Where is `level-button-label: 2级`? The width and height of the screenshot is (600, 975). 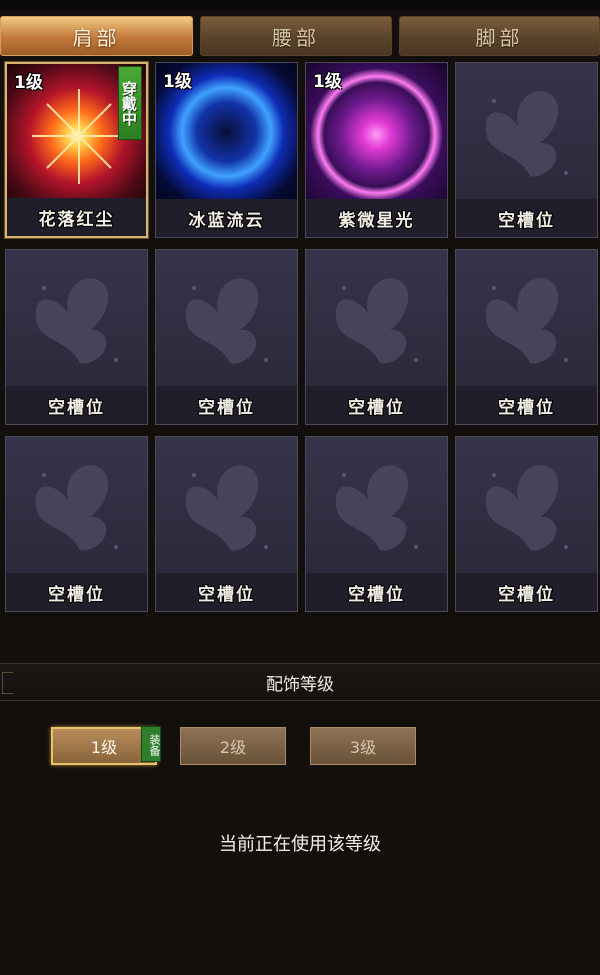 level-button-label: 2级 is located at coordinates (233, 747).